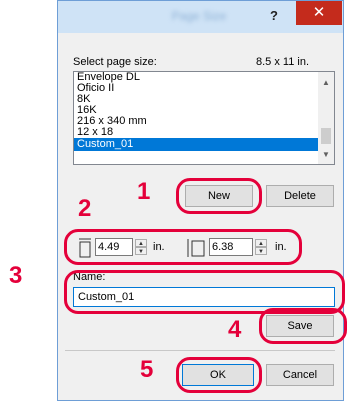 The image size is (354, 405). What do you see at coordinates (326, 83) in the screenshot?
I see `scroll-up-icon: ▲` at bounding box center [326, 83].